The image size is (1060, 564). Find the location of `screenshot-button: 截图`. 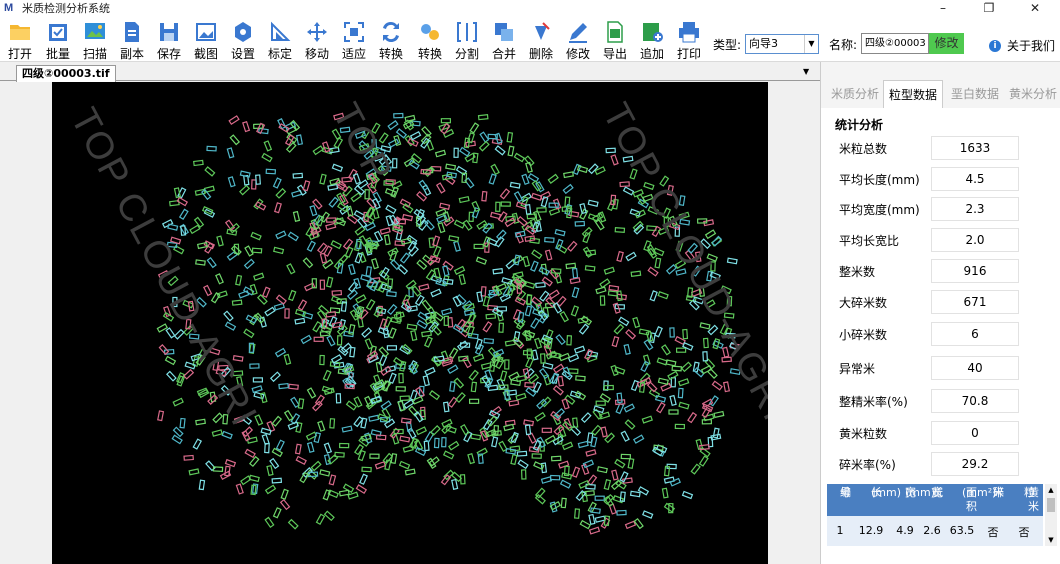

screenshot-button: 截图 is located at coordinates (206, 40).